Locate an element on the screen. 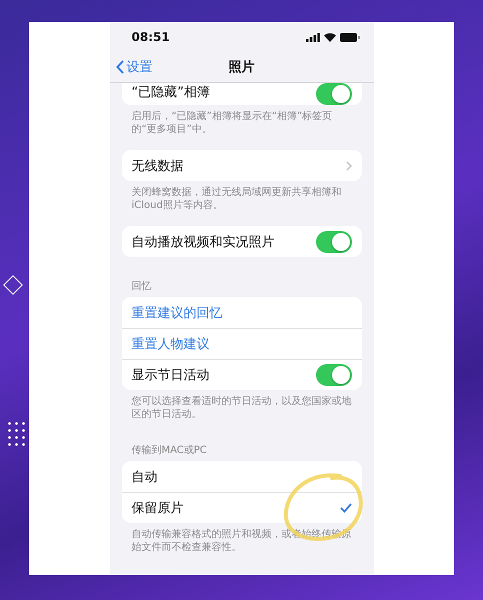  page-title: 照片 is located at coordinates (241, 67).